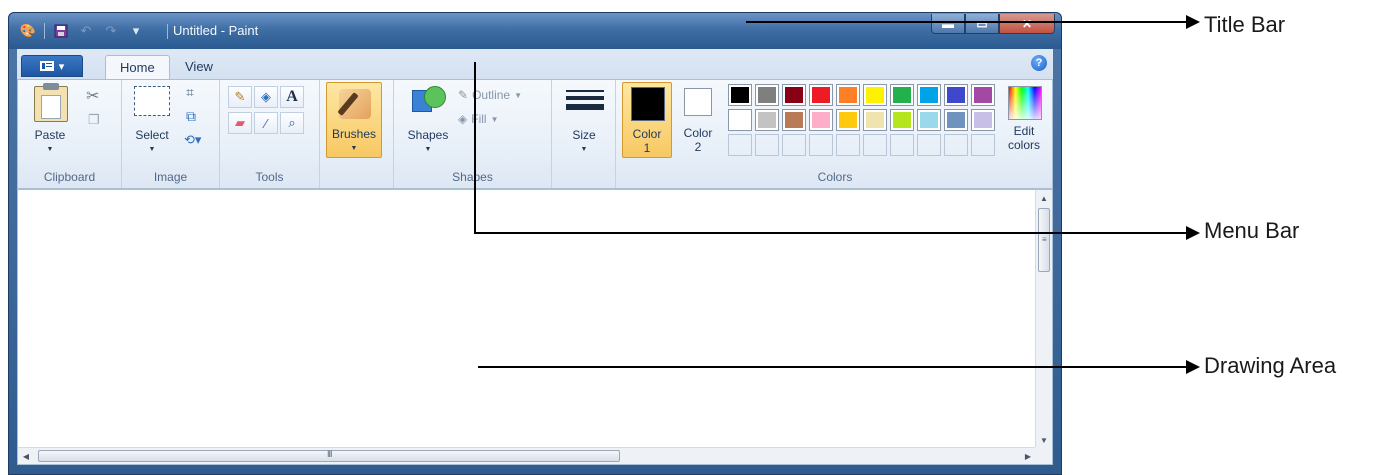 The image size is (1380, 475). What do you see at coordinates (69, 177) in the screenshot?
I see `clipboard-group-label: Clipboard` at bounding box center [69, 177].